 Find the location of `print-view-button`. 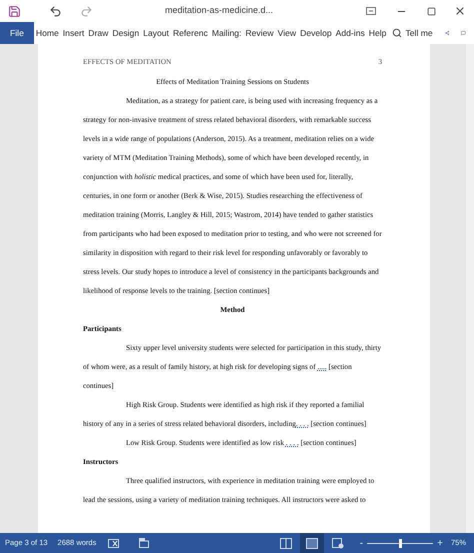

print-view-button is located at coordinates (312, 543).